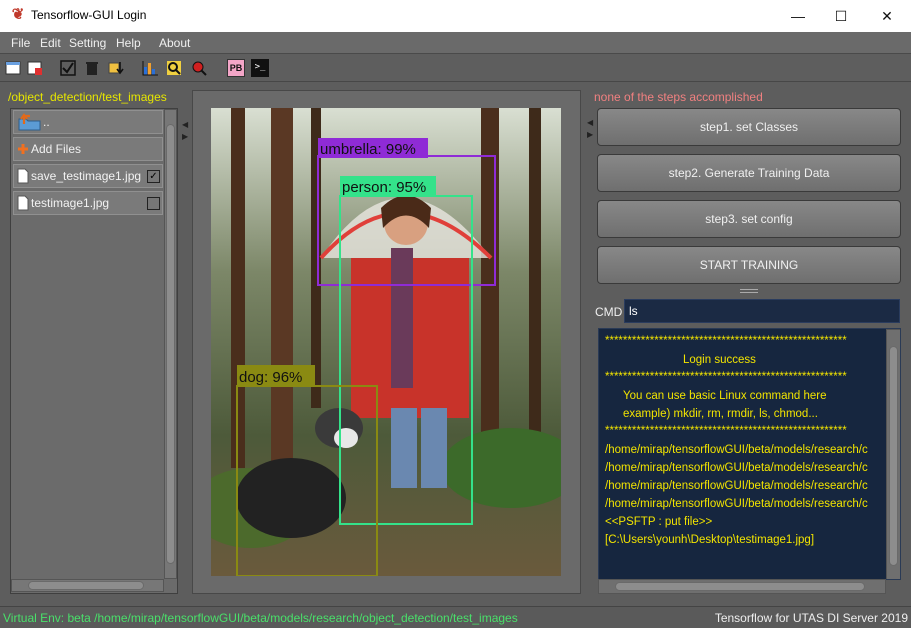 Image resolution: width=911 pixels, height=628 pixels. Describe the element at coordinates (455, 68) in the screenshot. I see `toolbar: PB >_` at that location.